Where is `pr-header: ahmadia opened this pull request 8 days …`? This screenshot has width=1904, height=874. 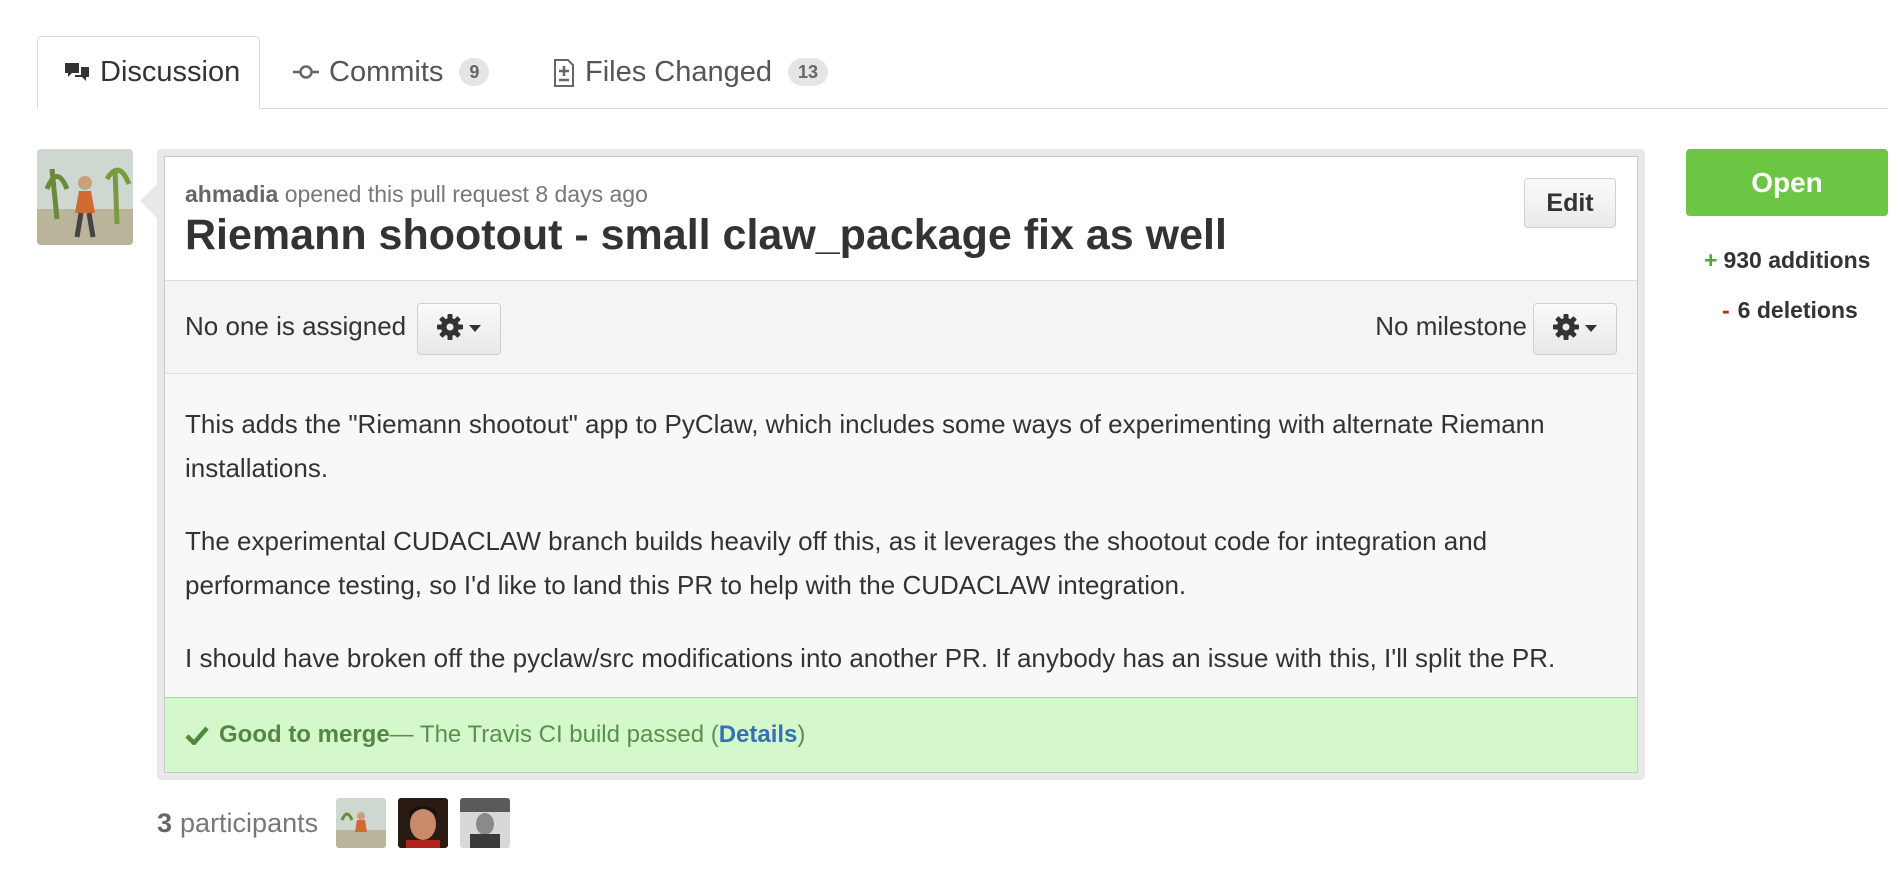 pr-header: ahmadia opened this pull request 8 days … is located at coordinates (901, 219).